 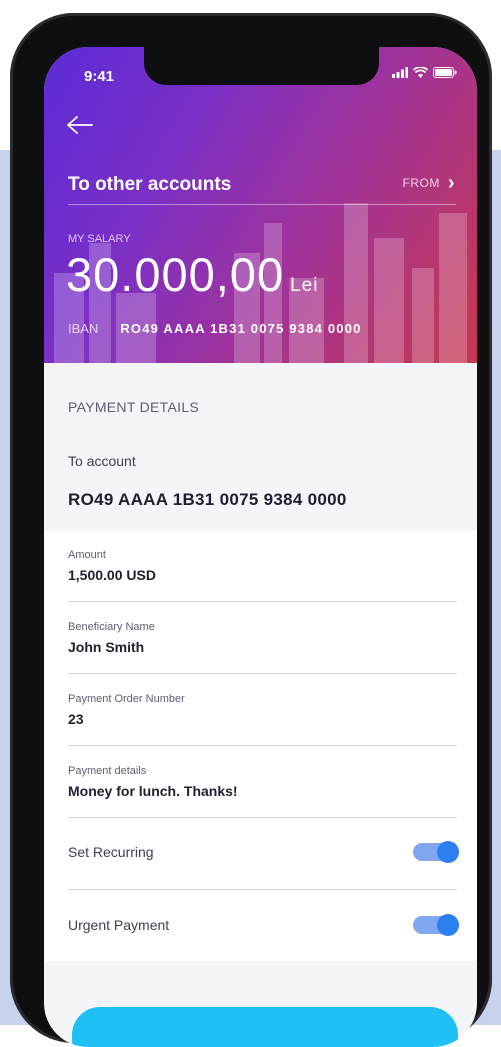 I want to click on iban-value: RO49 AAAA 1B31 0075 9384 0000, so click(x=241, y=328).